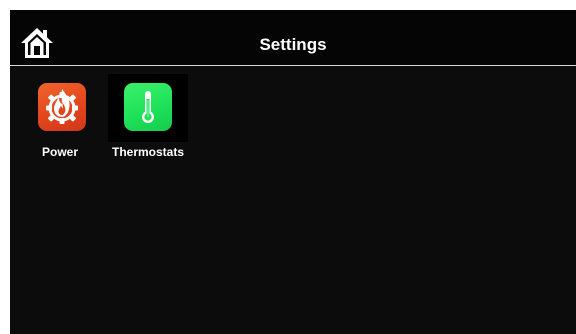  I want to click on power-flame-gear-icon, so click(62, 107).